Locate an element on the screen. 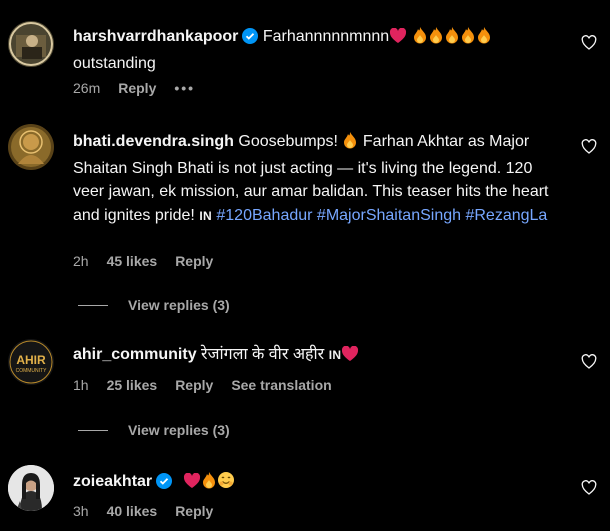 The image size is (610, 531). hashtag-link: #MajorShaitanSingh is located at coordinates (389, 215).